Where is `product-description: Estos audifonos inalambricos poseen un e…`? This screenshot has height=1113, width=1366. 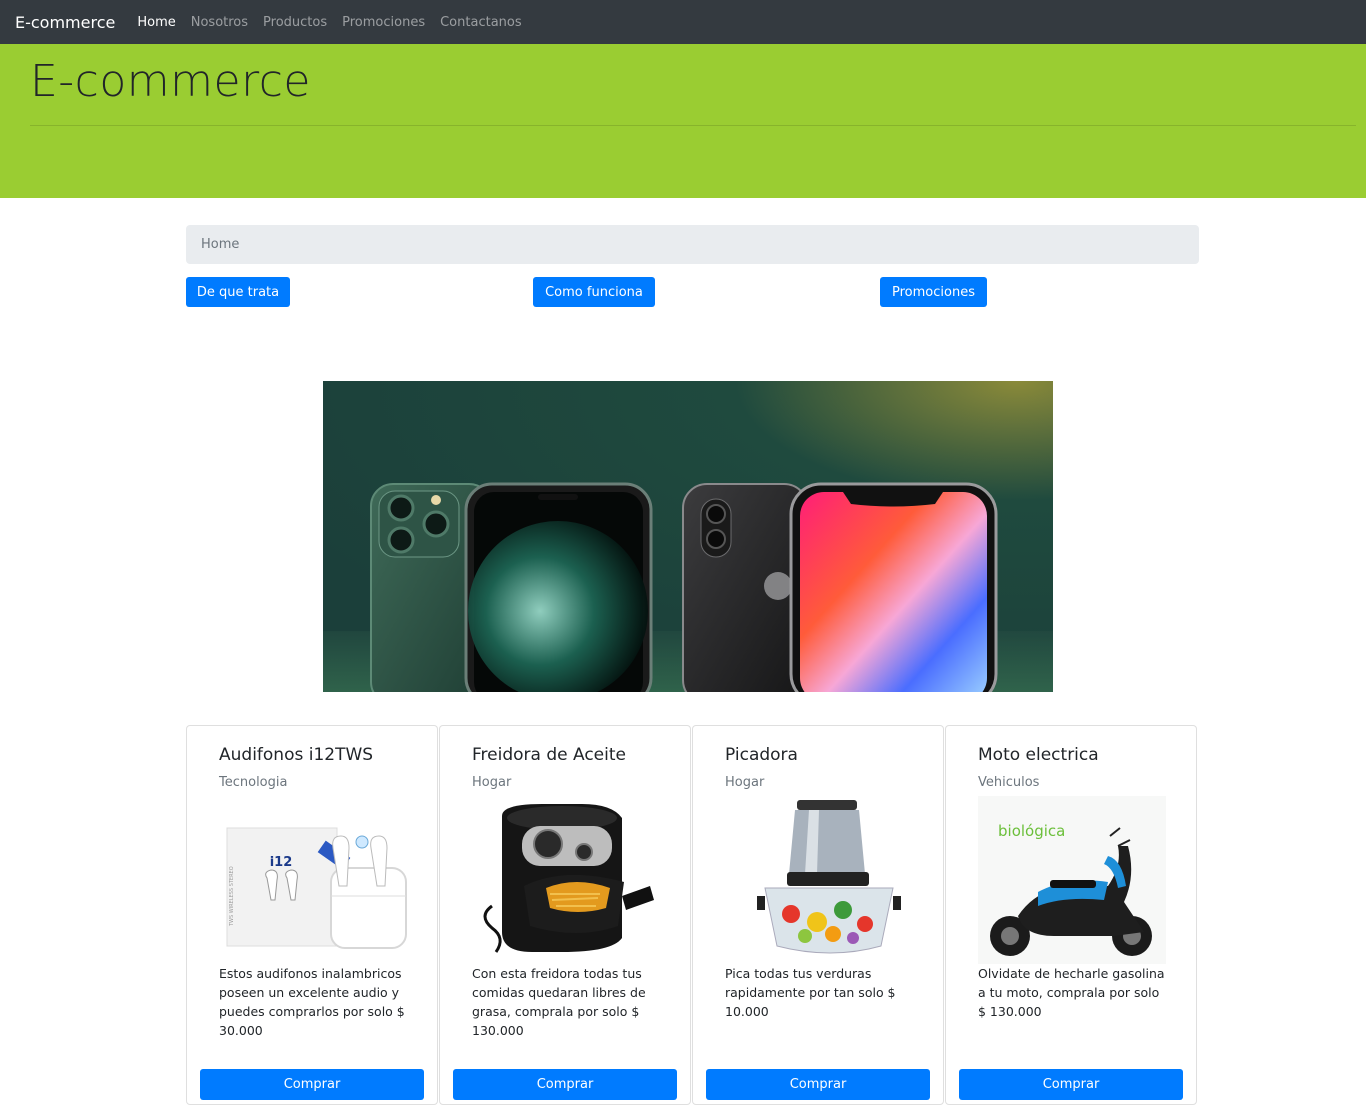 product-description: Estos audifonos inalambricos poseen un e… is located at coordinates (312, 1002).